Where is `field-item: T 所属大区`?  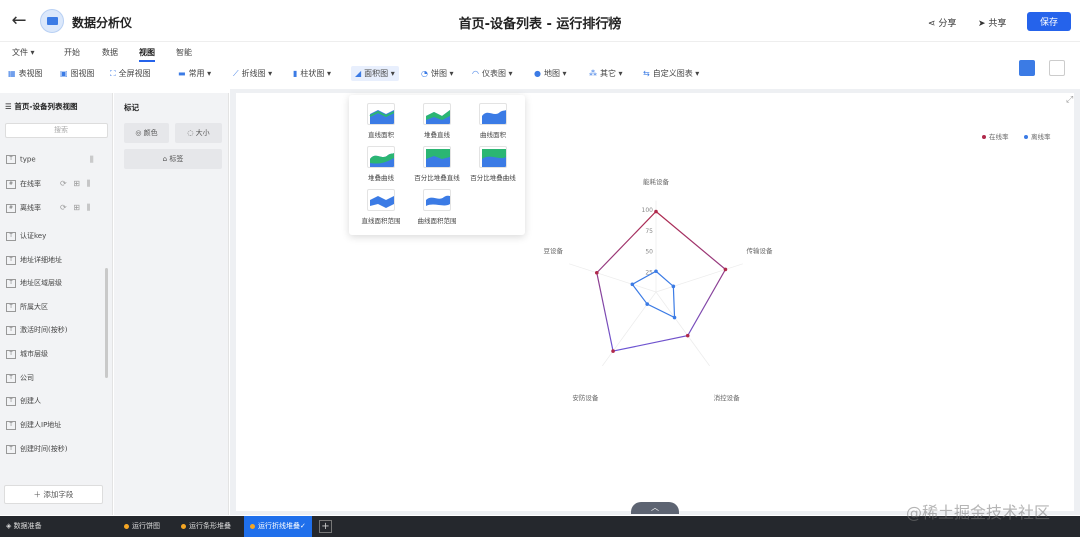 field-item: T 所属大区 is located at coordinates (27, 309).